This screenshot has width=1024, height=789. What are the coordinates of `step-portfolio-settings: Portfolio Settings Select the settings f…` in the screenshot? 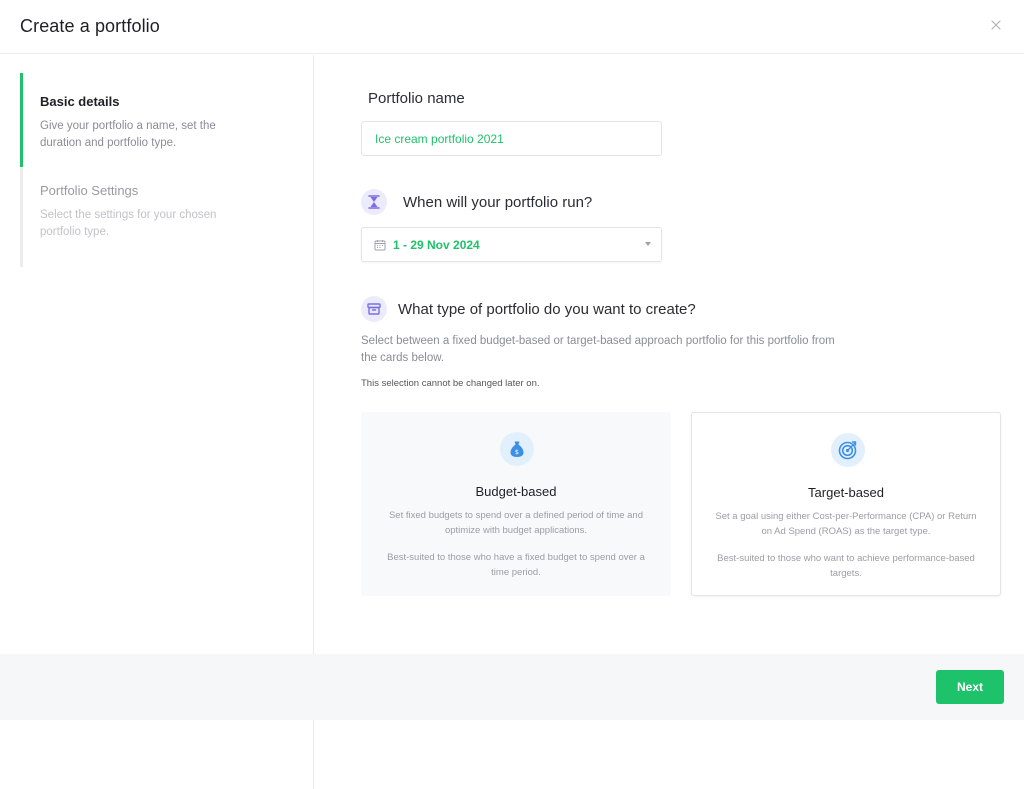 It's located at (150, 217).